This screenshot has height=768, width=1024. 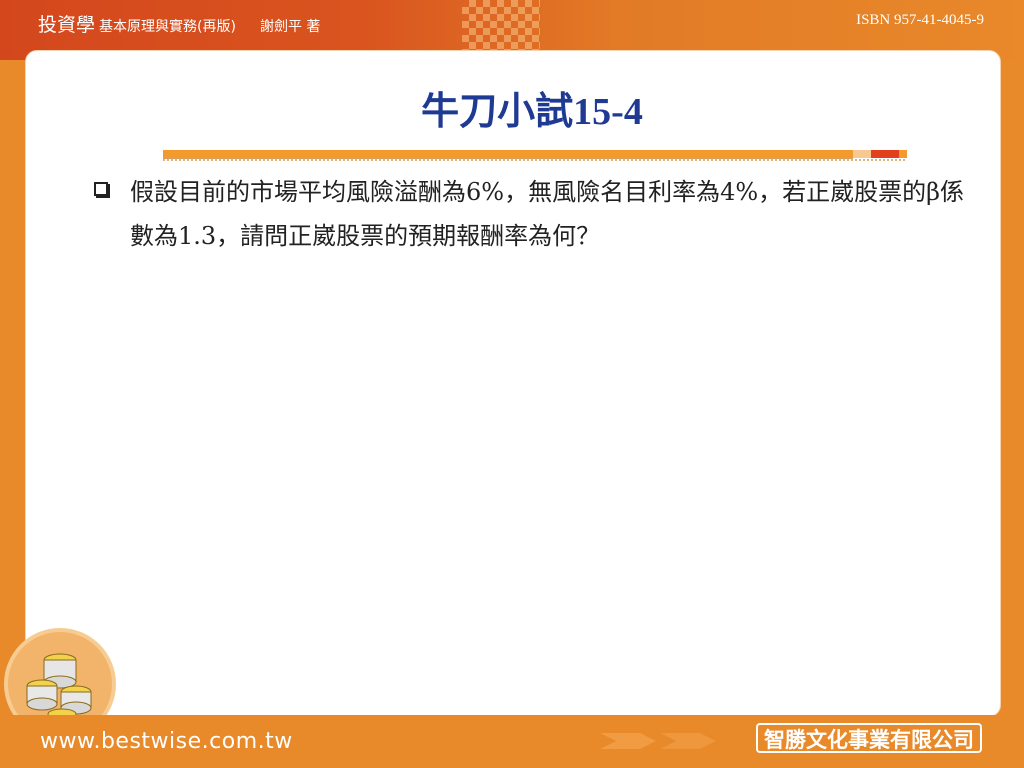 What do you see at coordinates (290, 27) in the screenshot?
I see `author: 謝劍平 著` at bounding box center [290, 27].